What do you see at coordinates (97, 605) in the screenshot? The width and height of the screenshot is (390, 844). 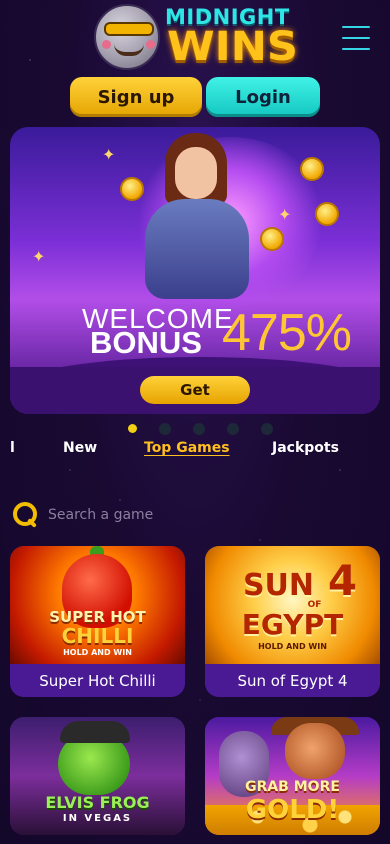 I see `game-thumbnail: SUPER HOT CHILLI HOLD AND WIN` at bounding box center [97, 605].